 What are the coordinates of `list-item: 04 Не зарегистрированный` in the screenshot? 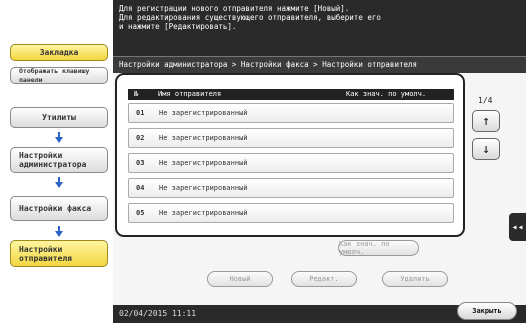 It's located at (291, 188).